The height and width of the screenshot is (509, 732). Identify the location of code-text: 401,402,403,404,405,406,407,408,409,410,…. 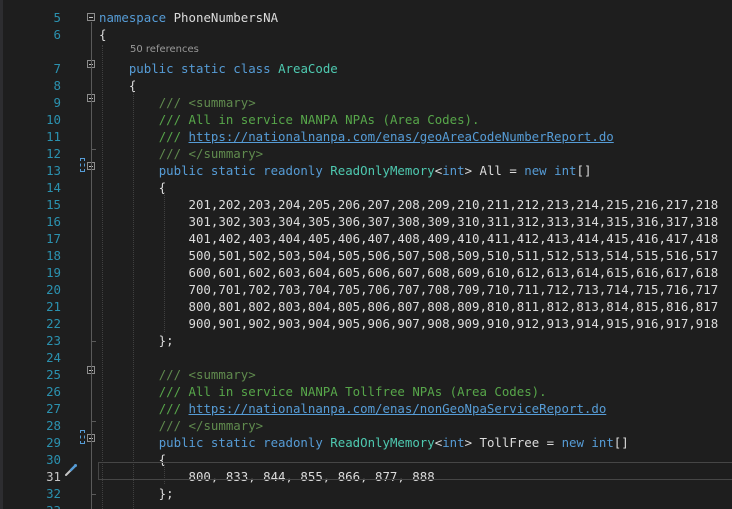
(409, 238).